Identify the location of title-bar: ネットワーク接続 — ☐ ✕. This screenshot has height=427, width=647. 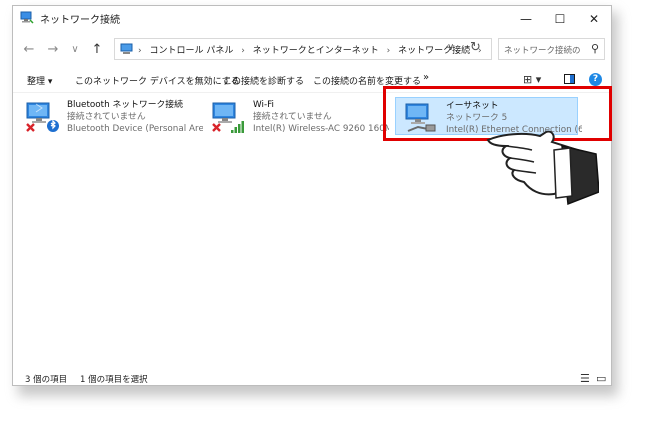
(312, 18).